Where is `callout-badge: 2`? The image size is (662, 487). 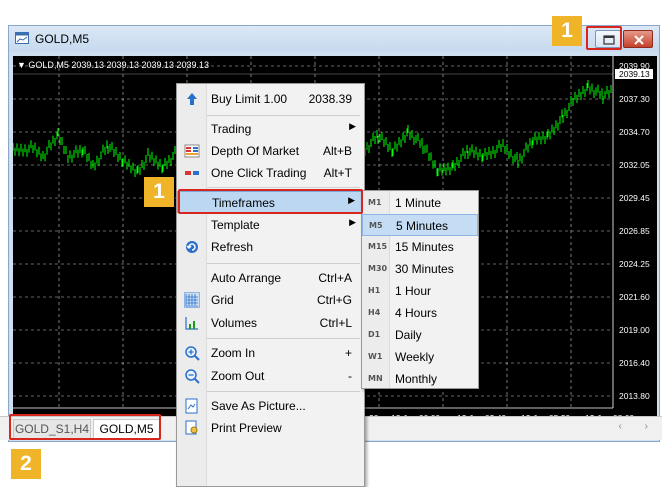 callout-badge: 2 is located at coordinates (26, 464).